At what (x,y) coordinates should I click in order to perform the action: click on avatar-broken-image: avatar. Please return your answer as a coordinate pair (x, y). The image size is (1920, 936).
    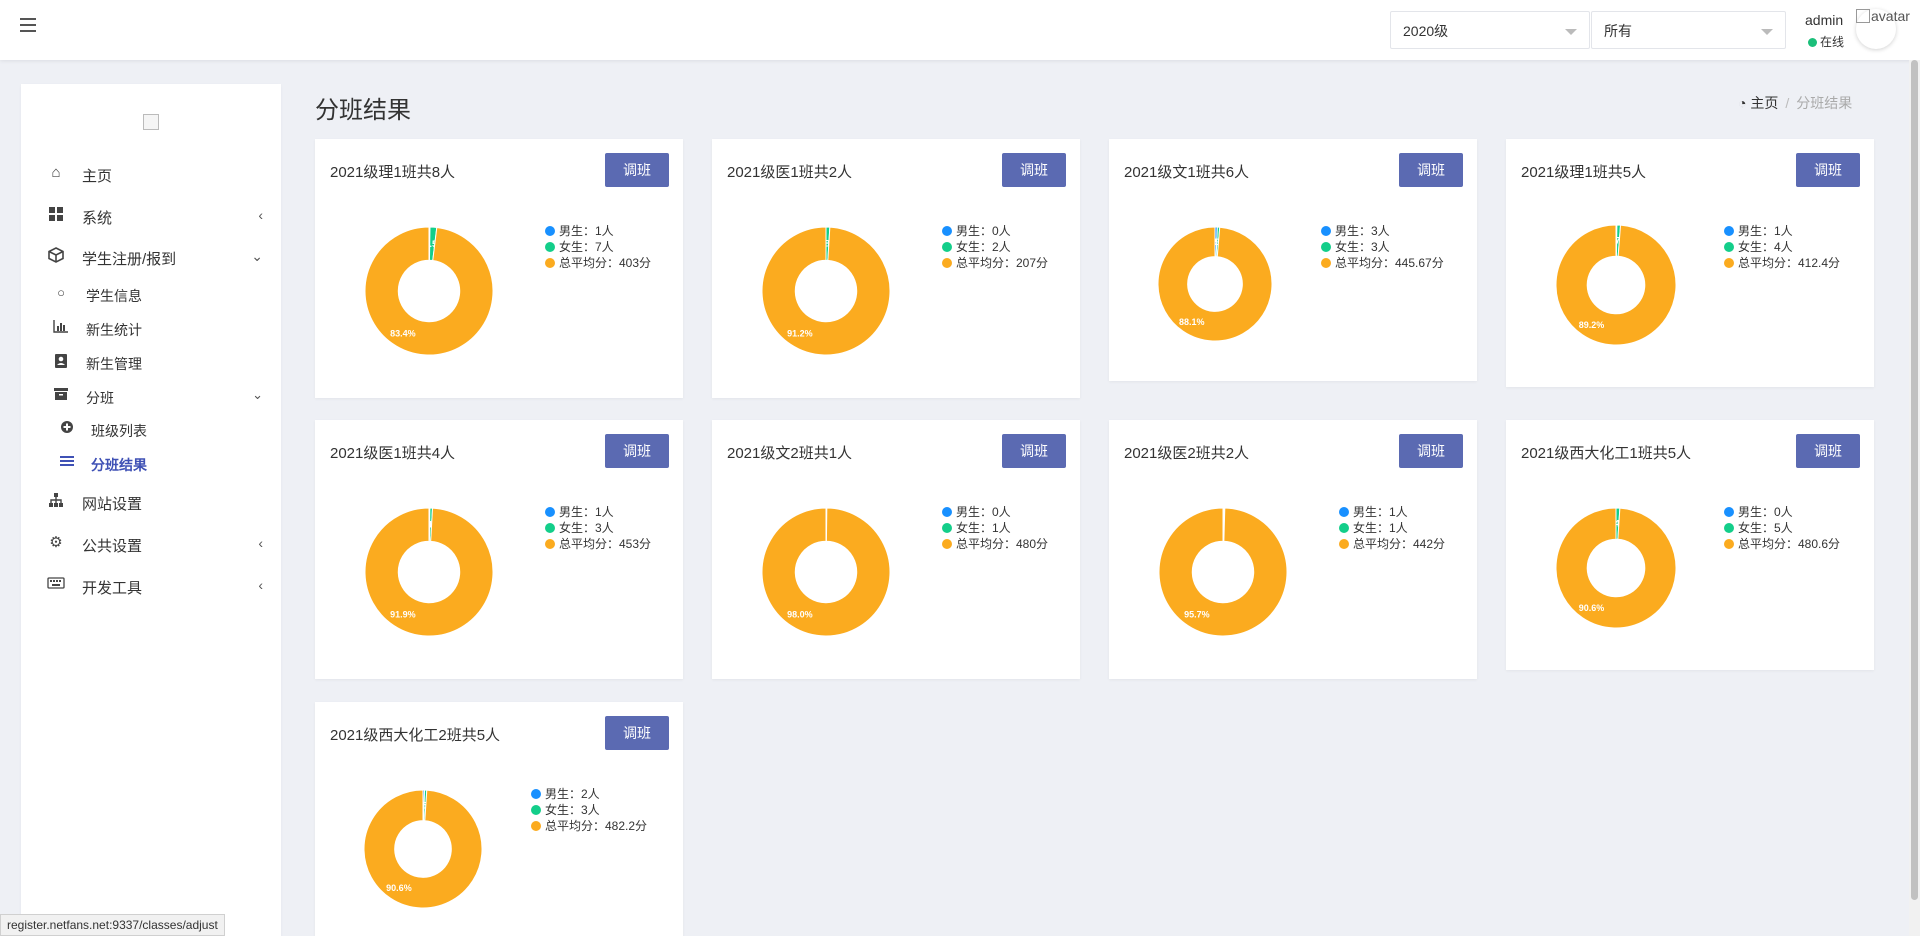
    Looking at the image, I should click on (1883, 16).